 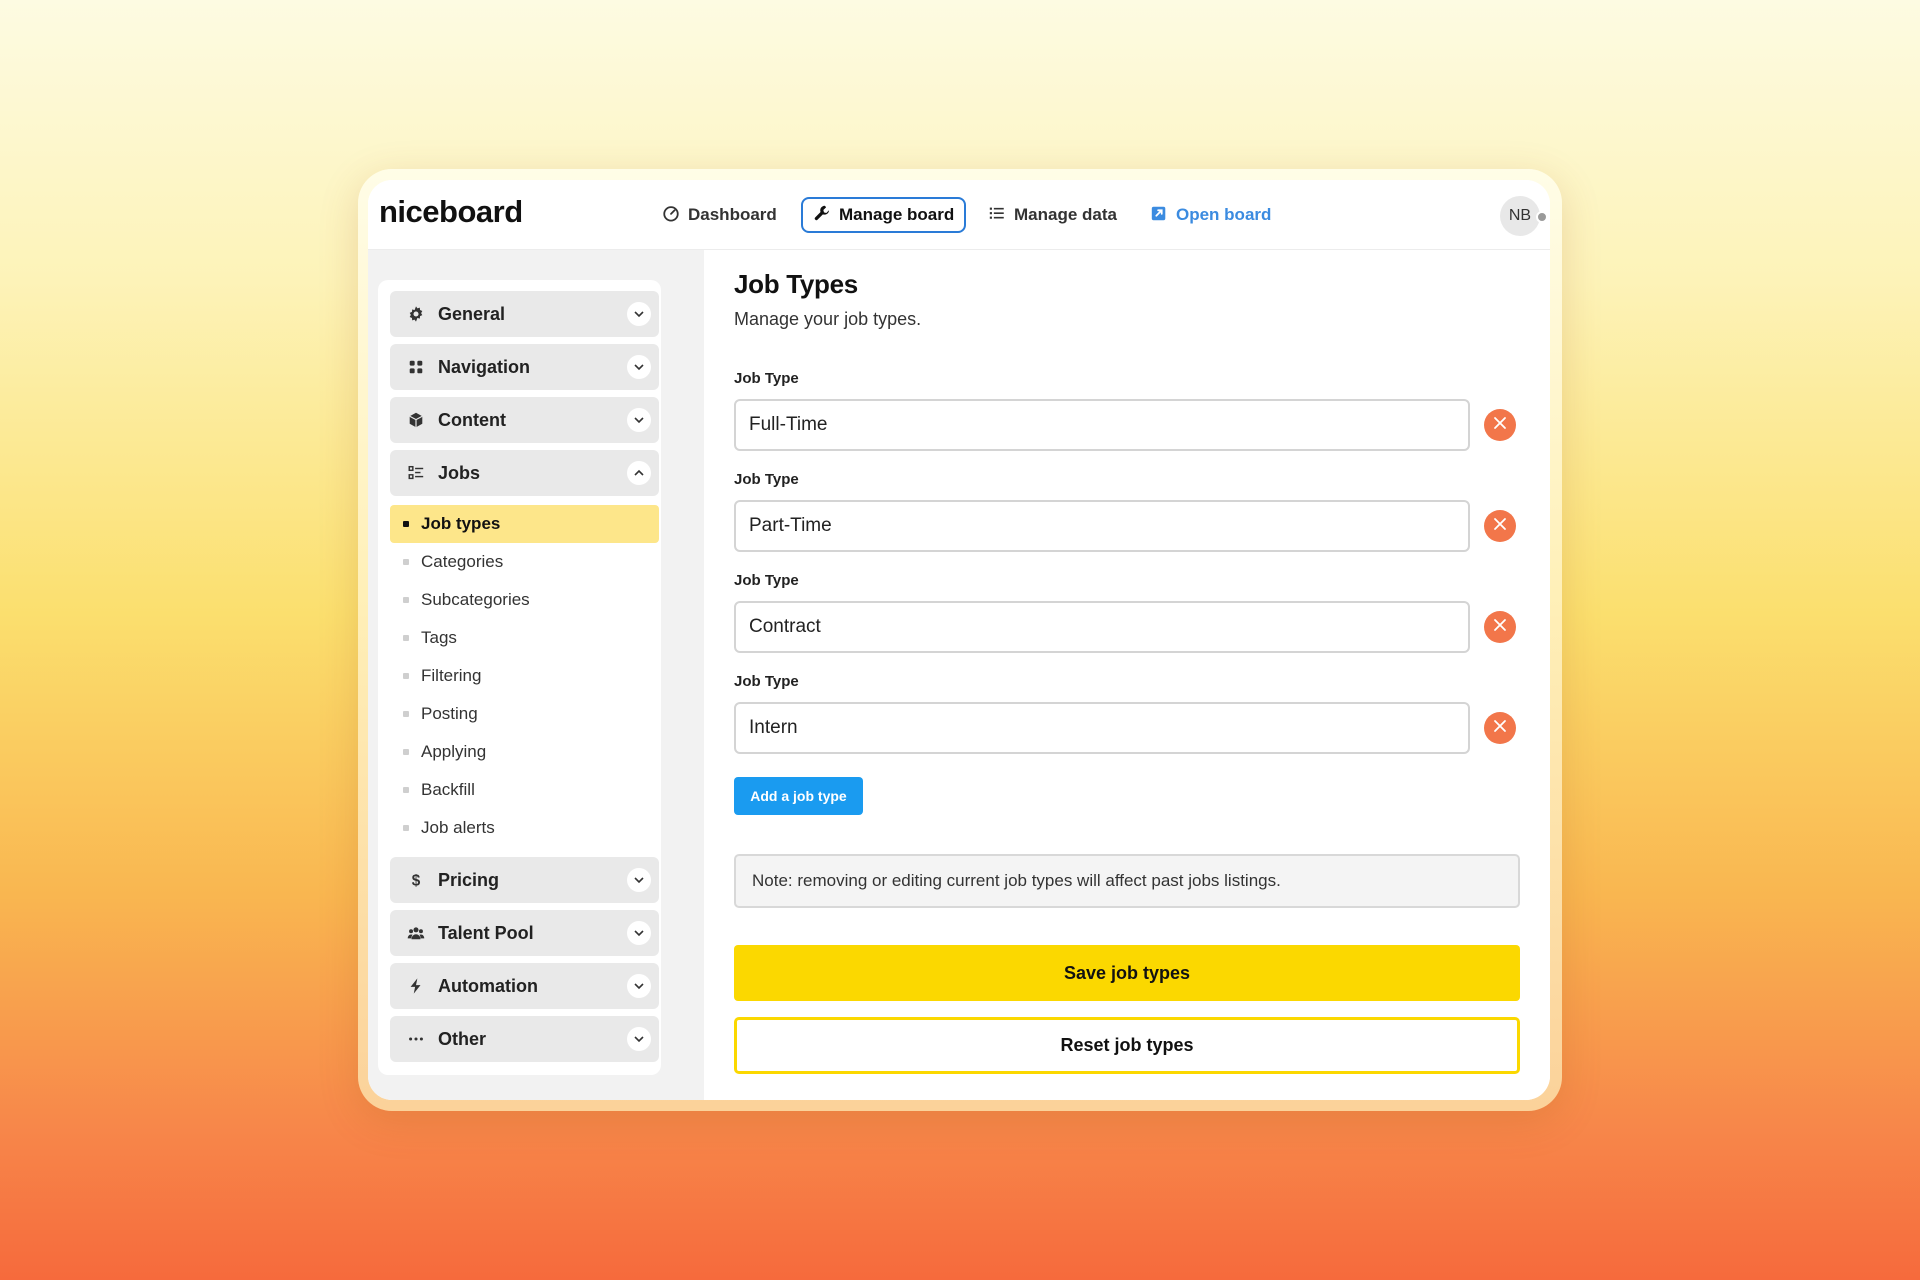 I want to click on avatar-initials: NB, so click(x=1520, y=215).